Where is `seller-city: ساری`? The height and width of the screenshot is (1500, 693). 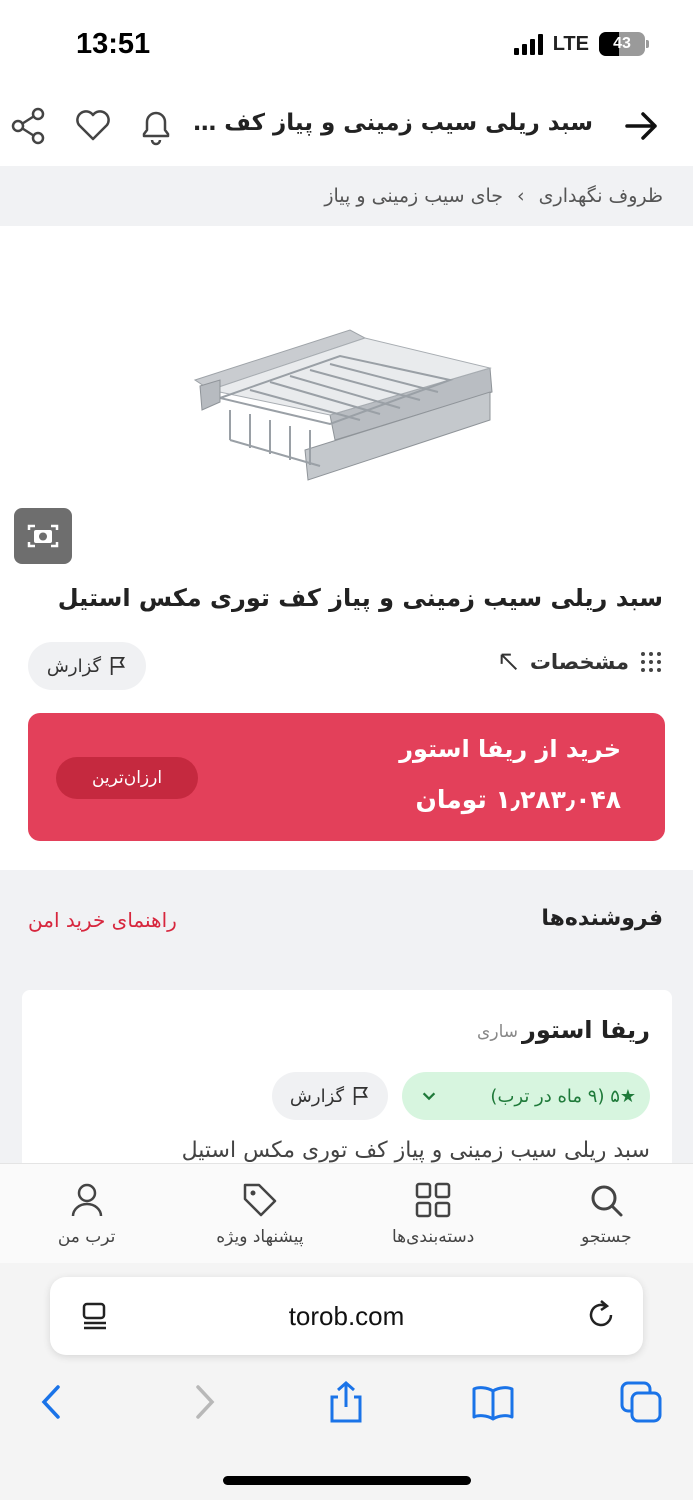 seller-city: ساری is located at coordinates (497, 1032).